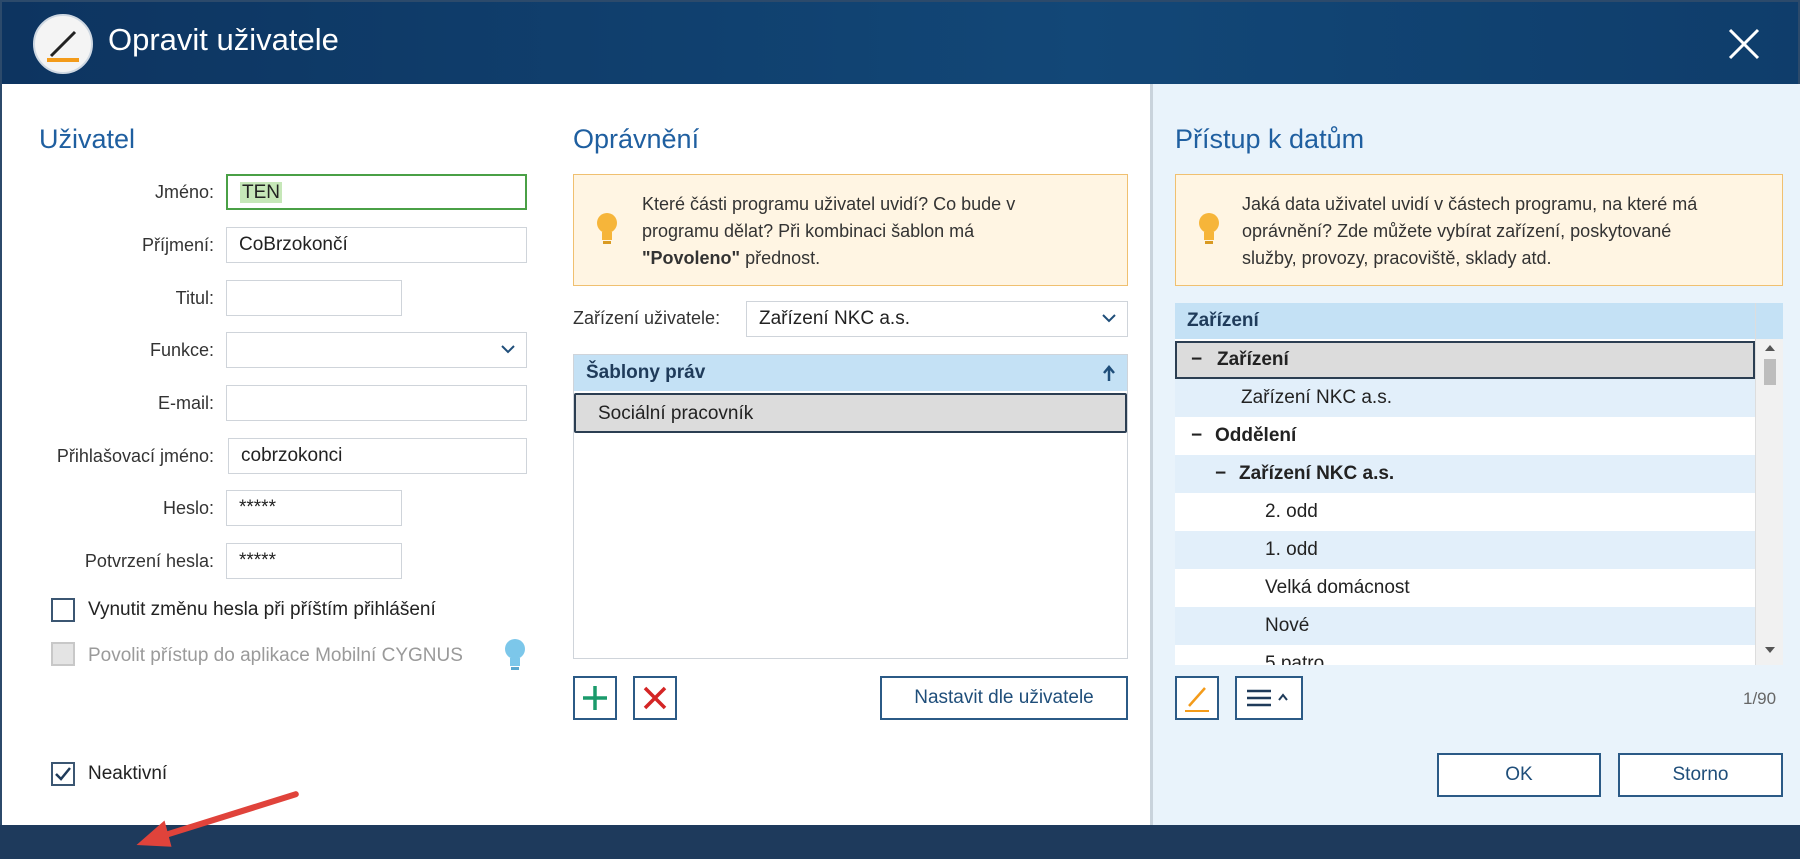  I want to click on permissions-hint-line3: "Povoleno" přednost., so click(877, 258).